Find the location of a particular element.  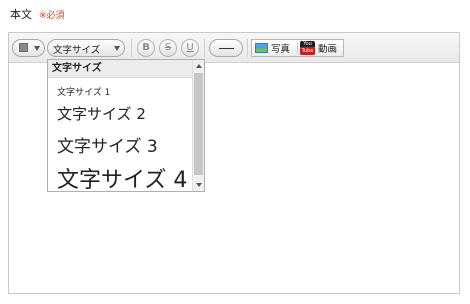

insert-photo-label: 写真 is located at coordinates (281, 49).